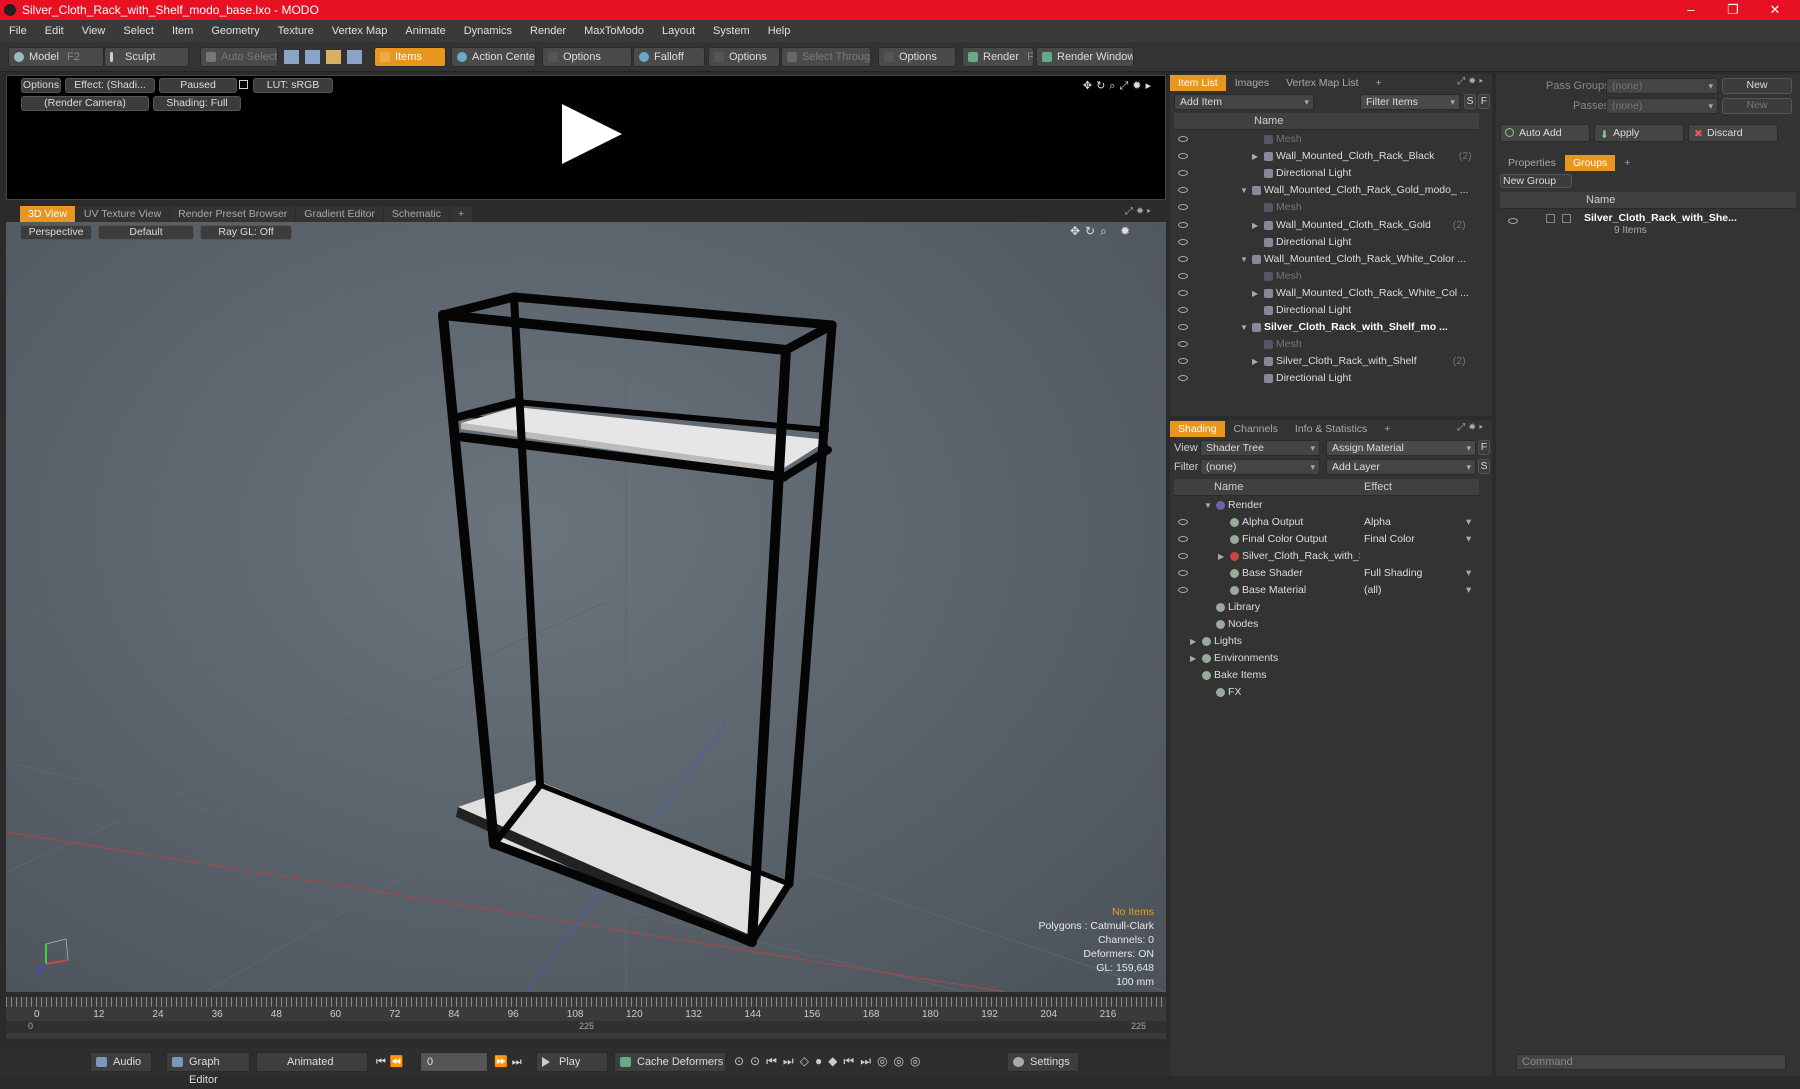  What do you see at coordinates (1326, 607) in the screenshot?
I see `shader-row: Library` at bounding box center [1326, 607].